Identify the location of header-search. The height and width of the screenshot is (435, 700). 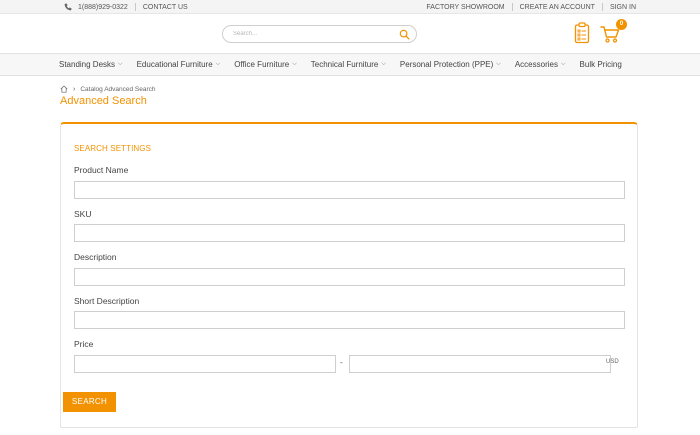
(319, 34).